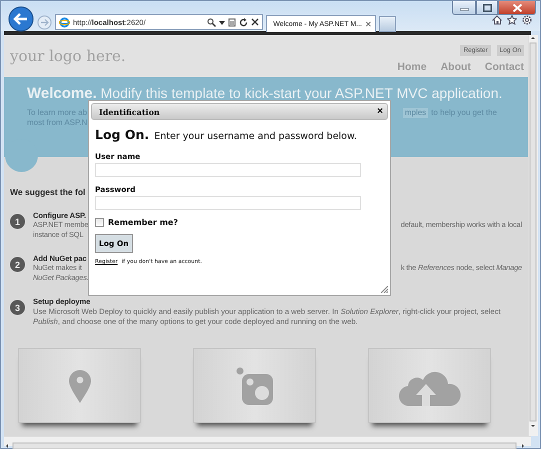 This screenshot has height=449, width=541. I want to click on step-number: 1, so click(17, 221).